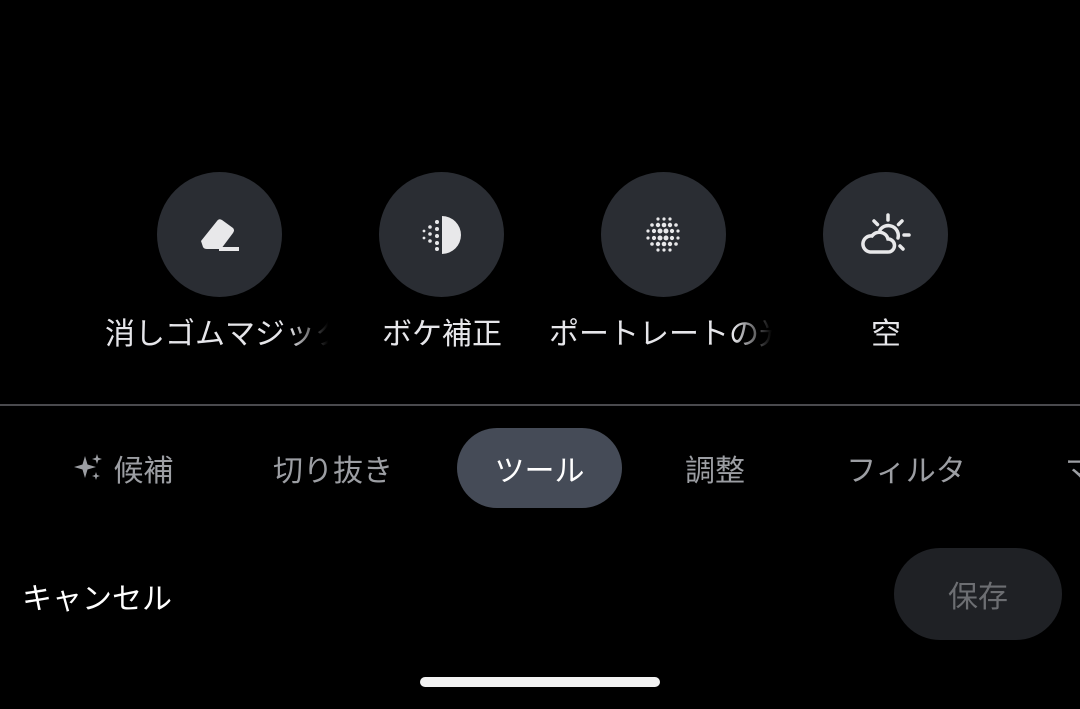 The height and width of the screenshot is (709, 1080). I want to click on save-label: 保存, so click(978, 597).